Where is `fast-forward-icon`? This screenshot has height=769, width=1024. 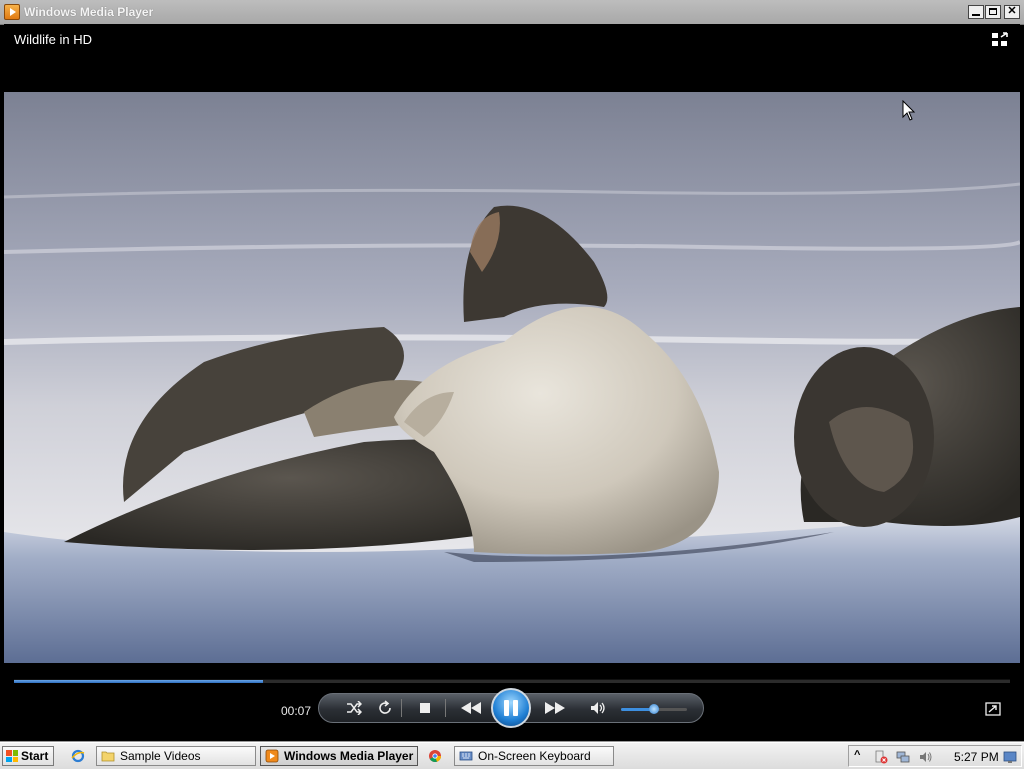 fast-forward-icon is located at coordinates (555, 708).